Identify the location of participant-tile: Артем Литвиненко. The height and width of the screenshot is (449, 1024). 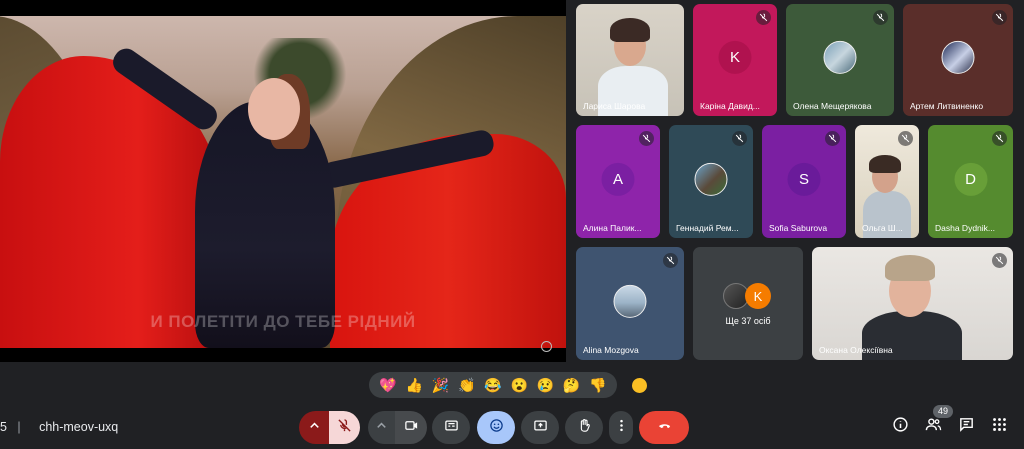
(958, 60).